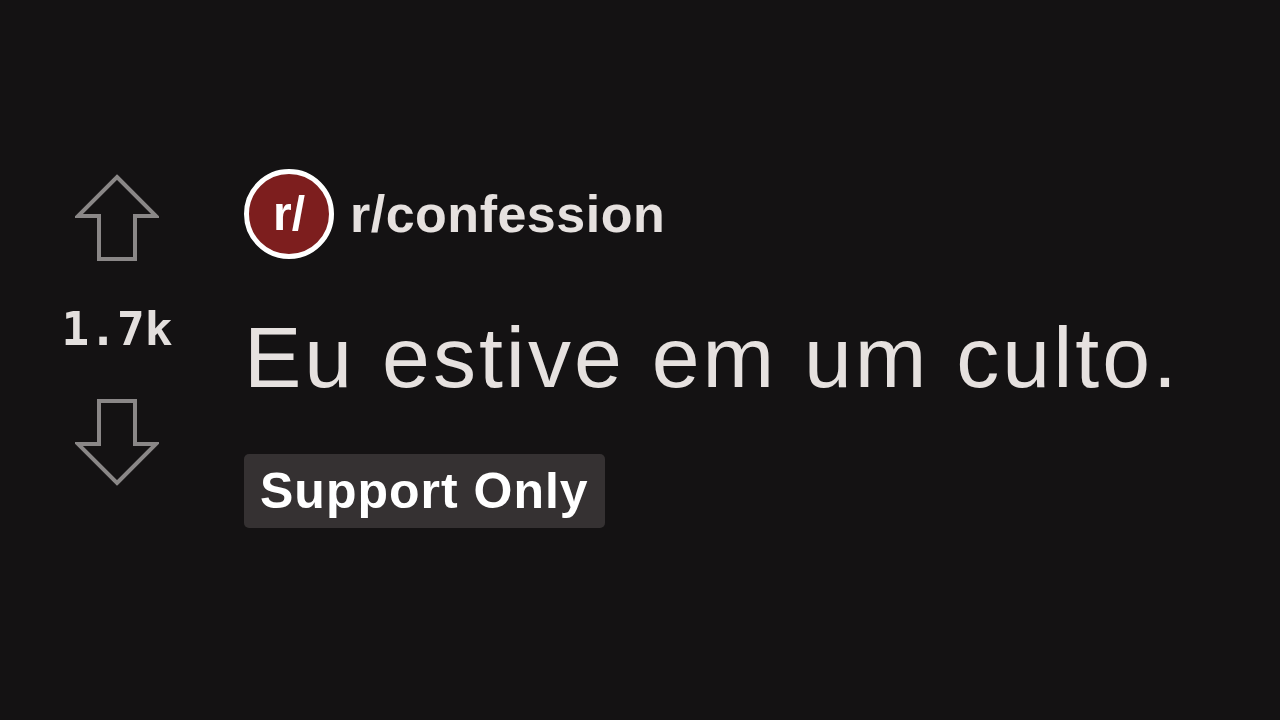 The image size is (1280, 720). Describe the element at coordinates (424, 491) in the screenshot. I see `post-flair: Support Only` at that location.